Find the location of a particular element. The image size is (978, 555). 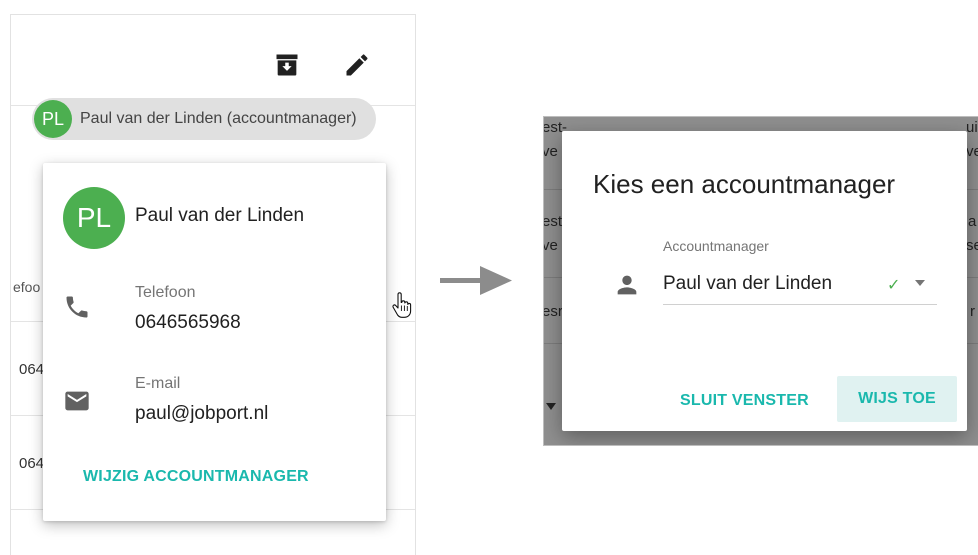

background-text: se is located at coordinates (972, 245).